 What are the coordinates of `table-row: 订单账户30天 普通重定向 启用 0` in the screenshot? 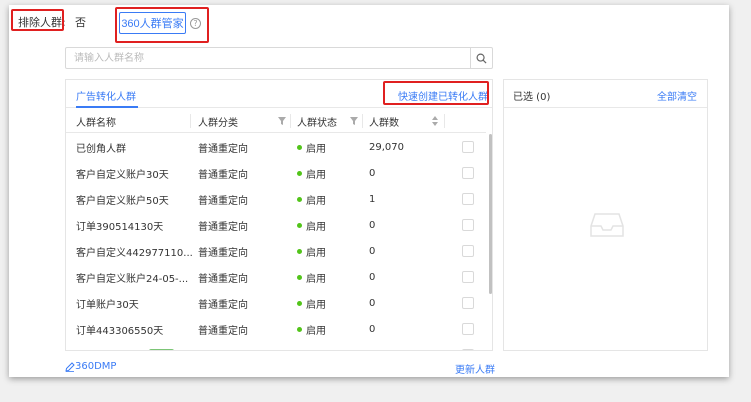 It's located at (276, 303).